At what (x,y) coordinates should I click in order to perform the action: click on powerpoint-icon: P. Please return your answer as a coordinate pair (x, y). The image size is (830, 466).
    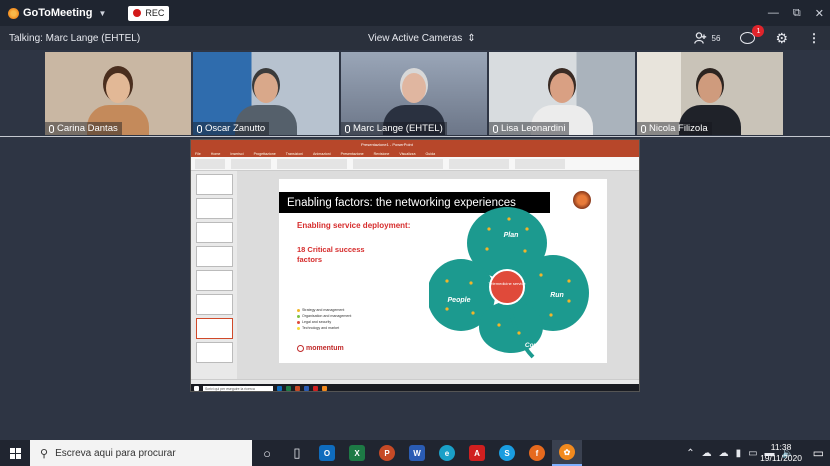
    Looking at the image, I should click on (387, 453).